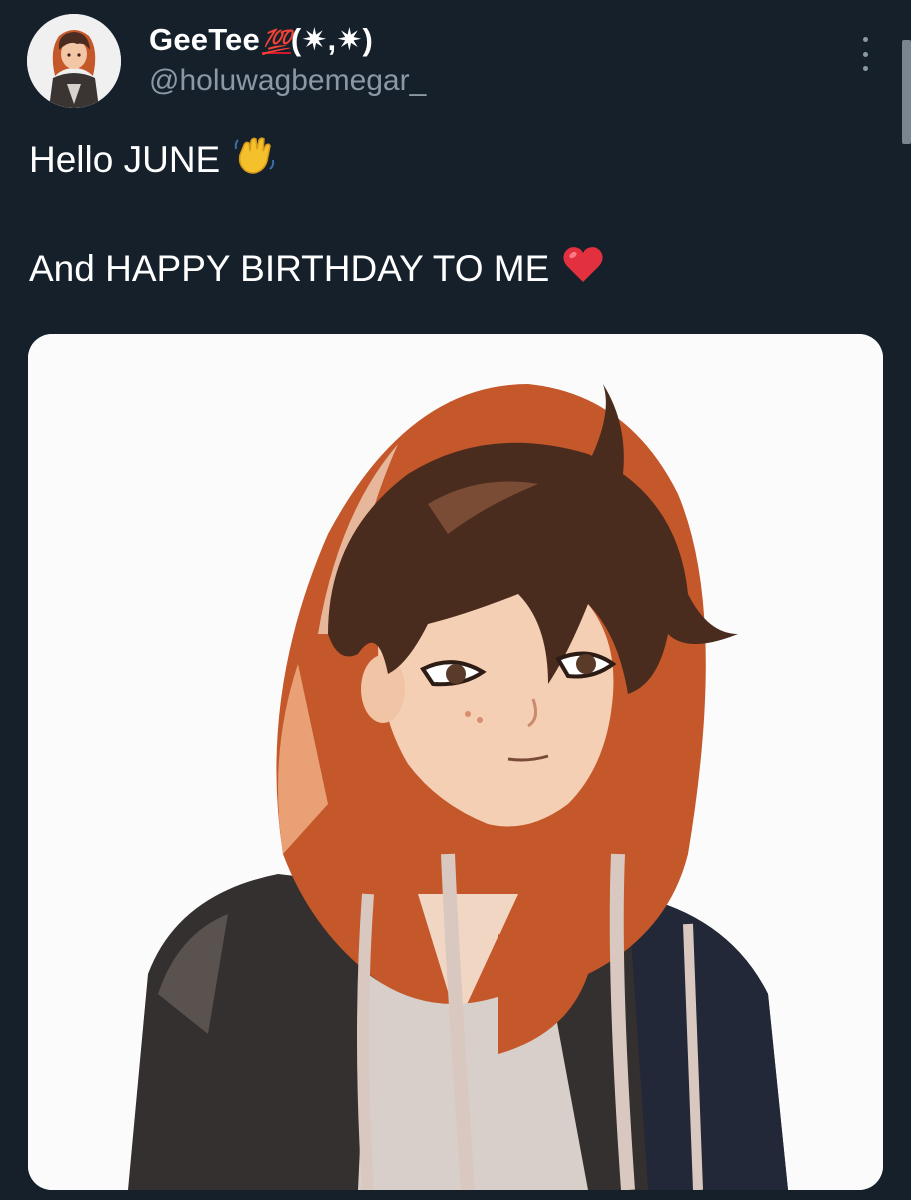 This screenshot has height=1200, width=911. Describe the element at coordinates (583, 268) in the screenshot. I see `red-heart-icon` at that location.